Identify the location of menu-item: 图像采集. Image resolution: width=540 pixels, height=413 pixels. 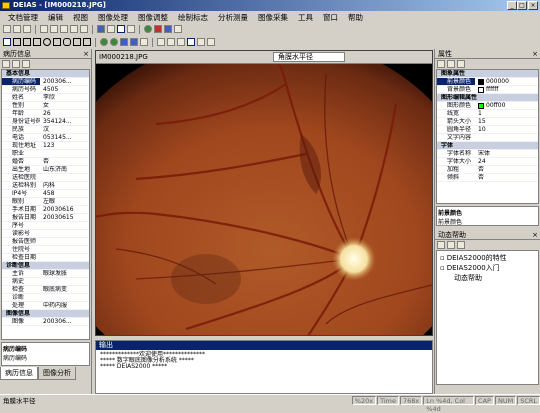
(273, 17).